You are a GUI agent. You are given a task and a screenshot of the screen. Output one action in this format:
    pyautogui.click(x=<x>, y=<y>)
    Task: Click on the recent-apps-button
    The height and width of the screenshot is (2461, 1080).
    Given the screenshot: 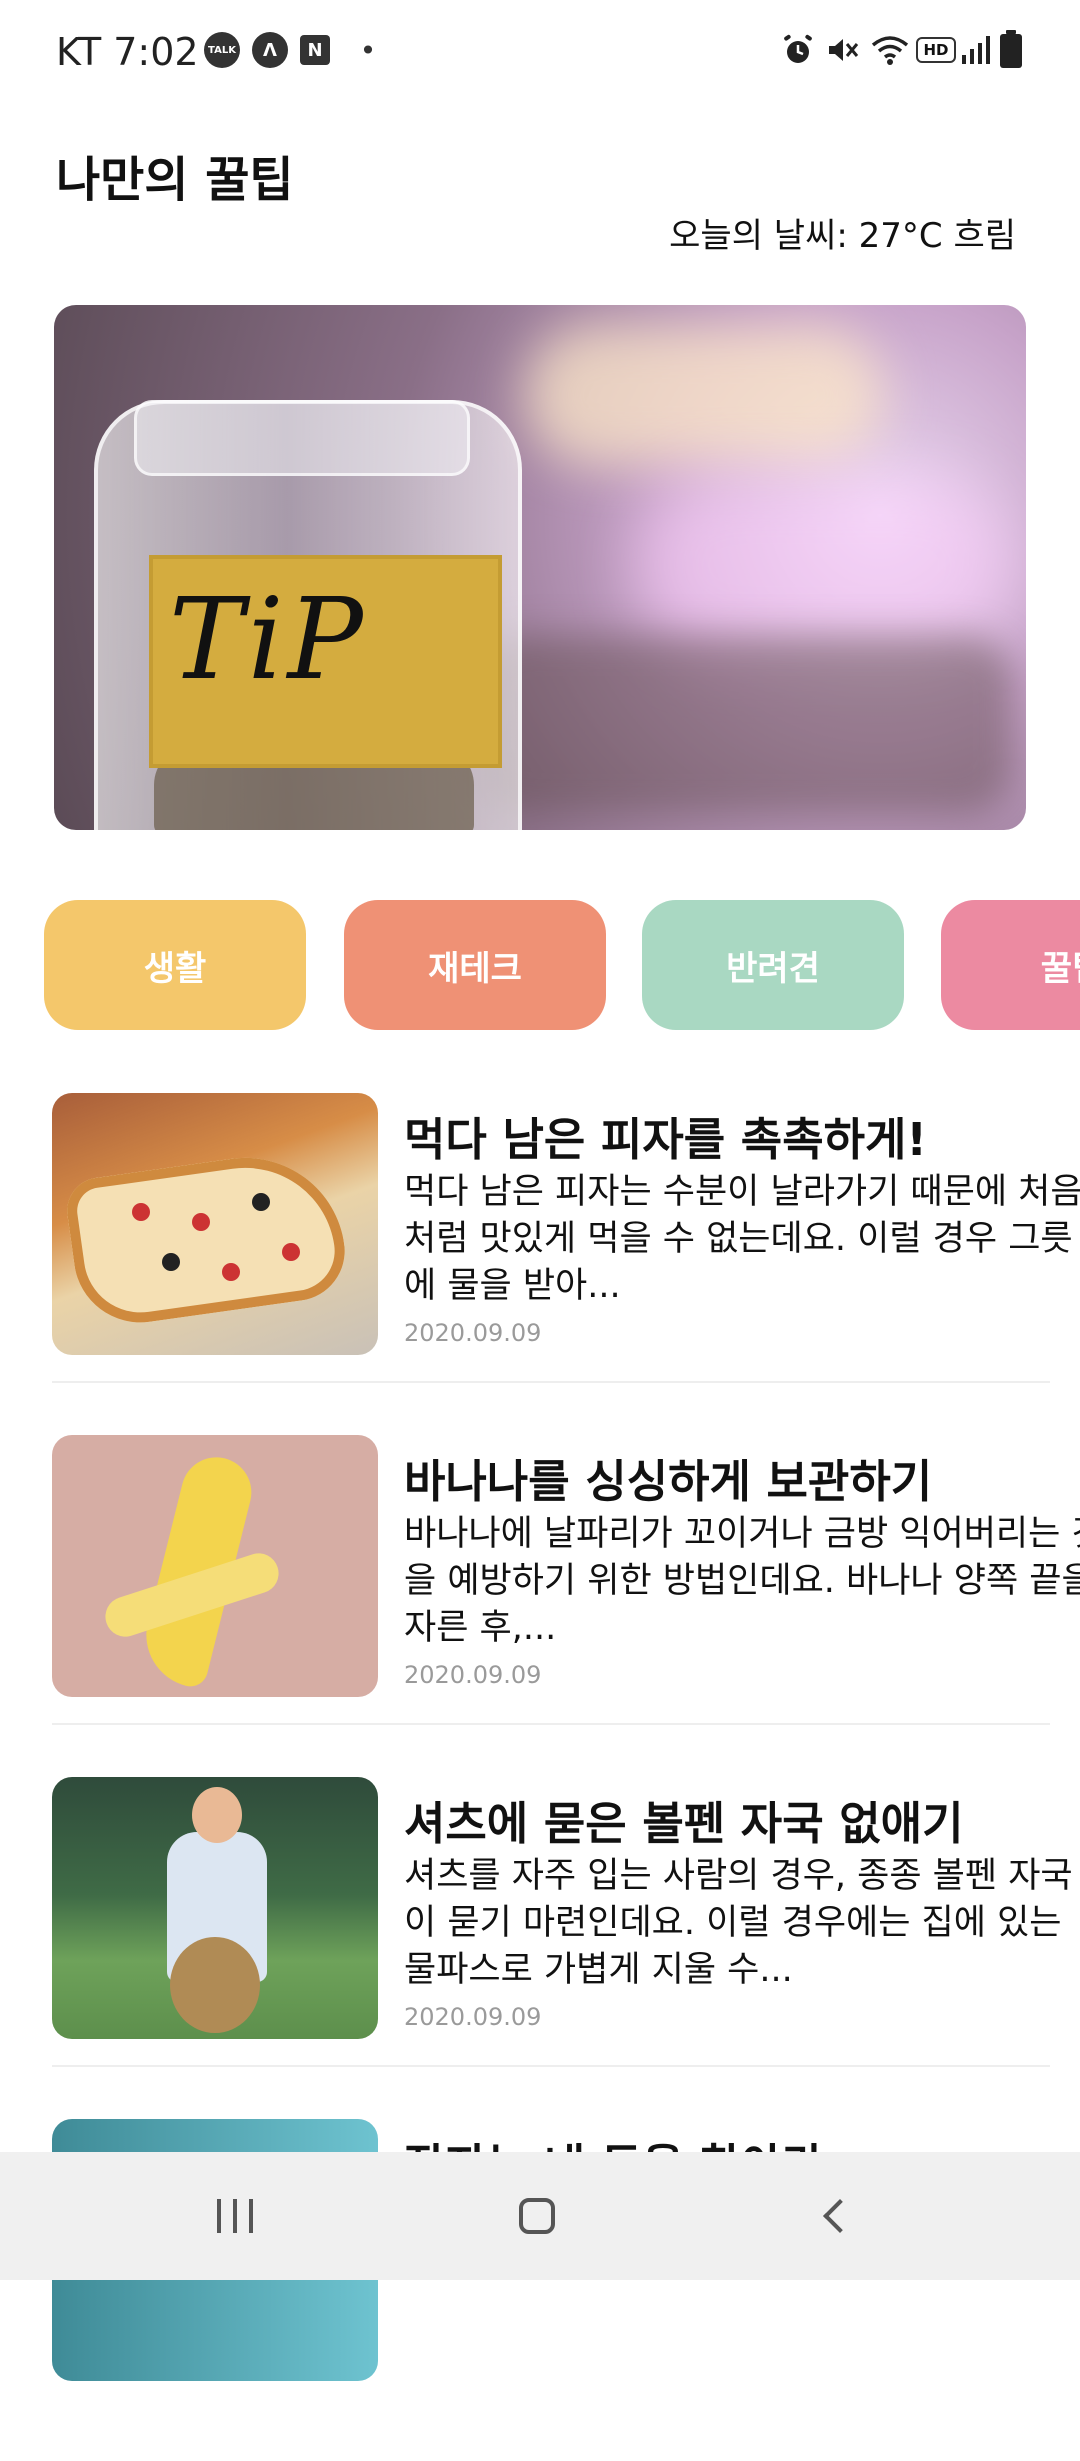 What is the action you would take?
    pyautogui.click(x=235, y=2216)
    